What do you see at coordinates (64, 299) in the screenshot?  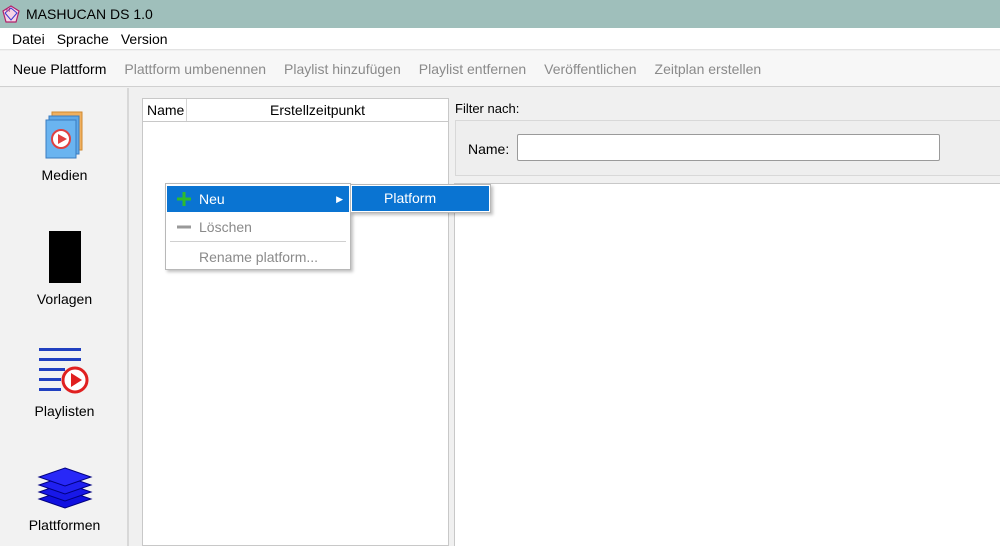 I see `sidebar-label-templates: Vorlagen` at bounding box center [64, 299].